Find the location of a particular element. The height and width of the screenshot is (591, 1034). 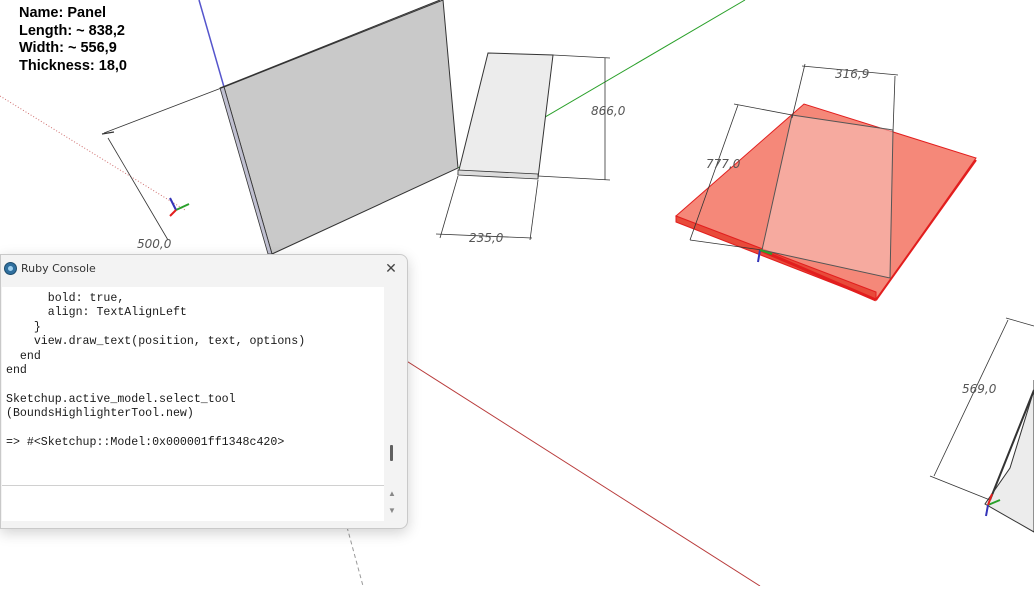

close-button: ✕ is located at coordinates (391, 269).